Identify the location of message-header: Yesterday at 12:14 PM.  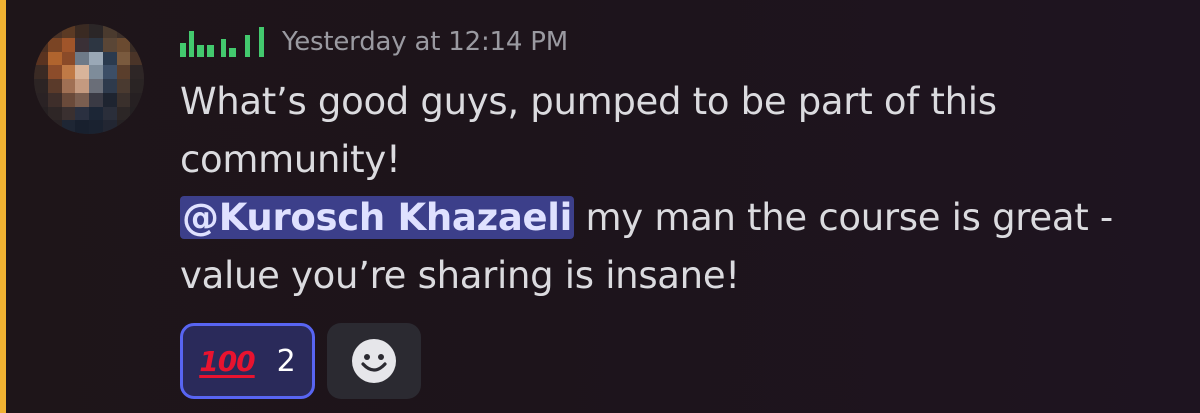
(374, 42).